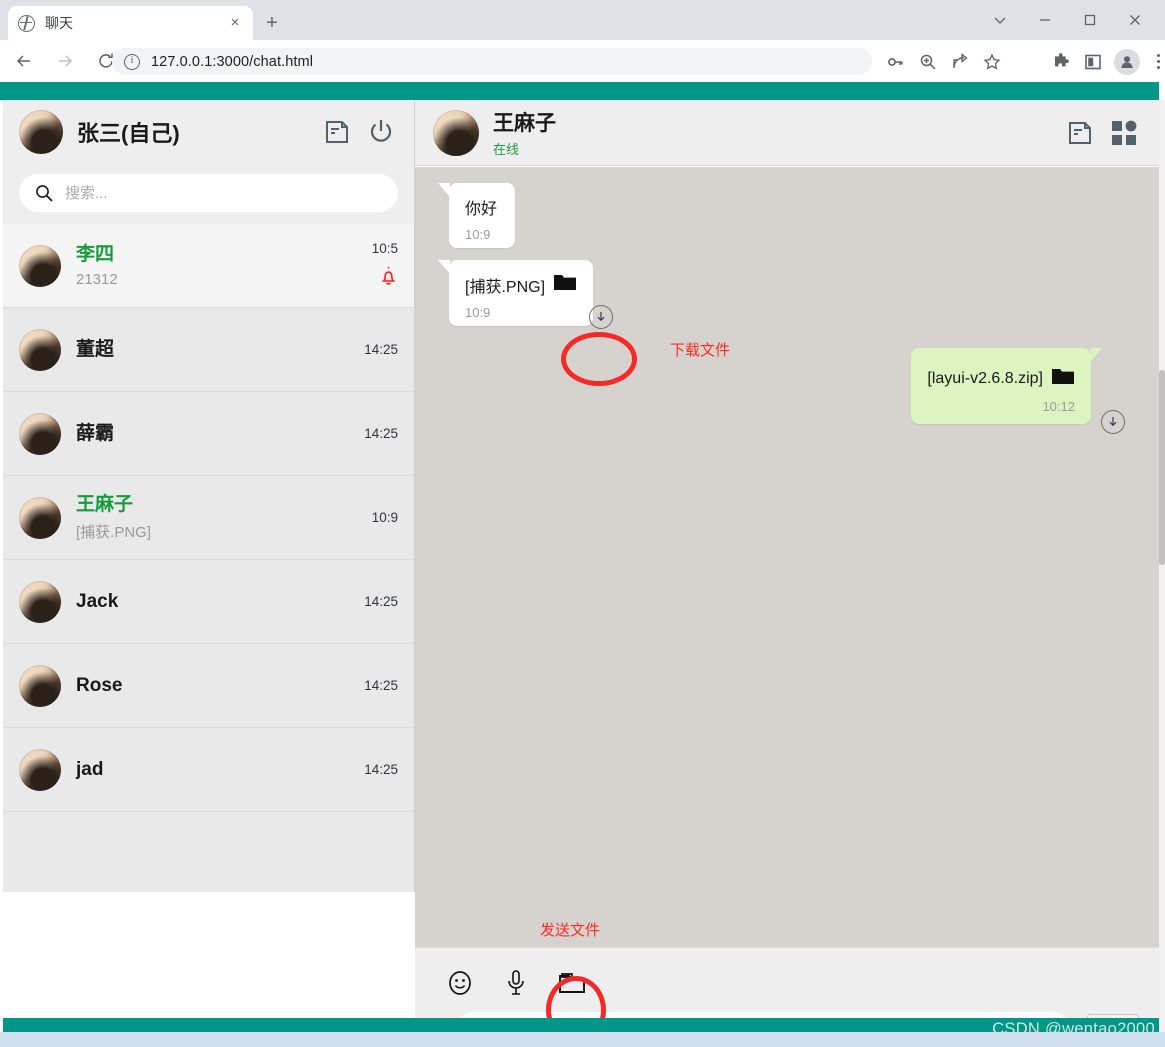  I want to click on message-bubble-incoming-file: [捕获.PNG] 10:9, so click(525, 294).